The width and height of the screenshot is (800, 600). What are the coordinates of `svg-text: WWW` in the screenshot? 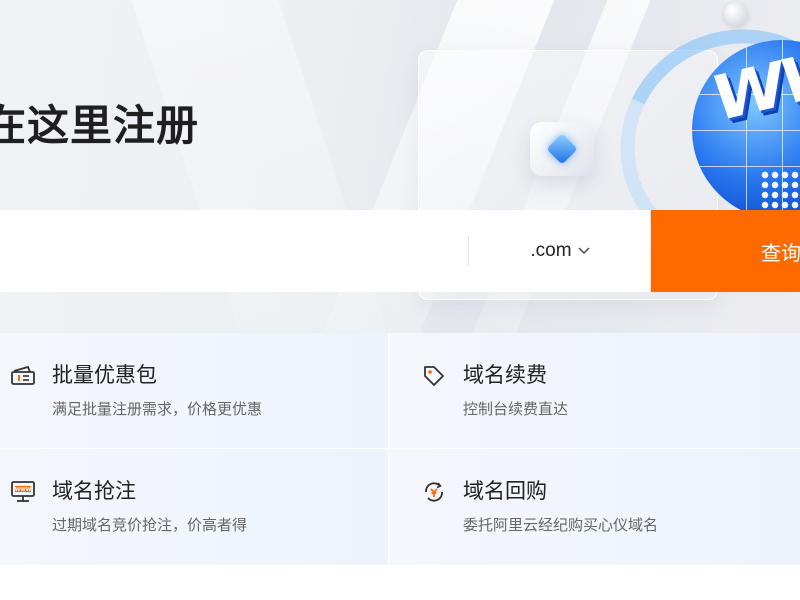 It's located at (23, 490).